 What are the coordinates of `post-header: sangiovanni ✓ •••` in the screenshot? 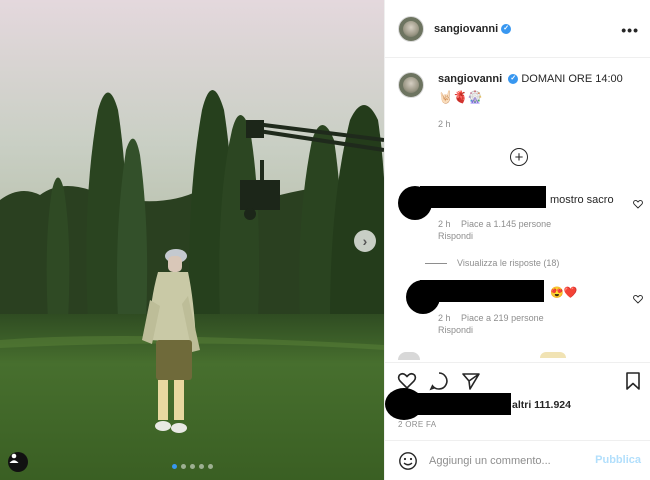 It's located at (517, 29).